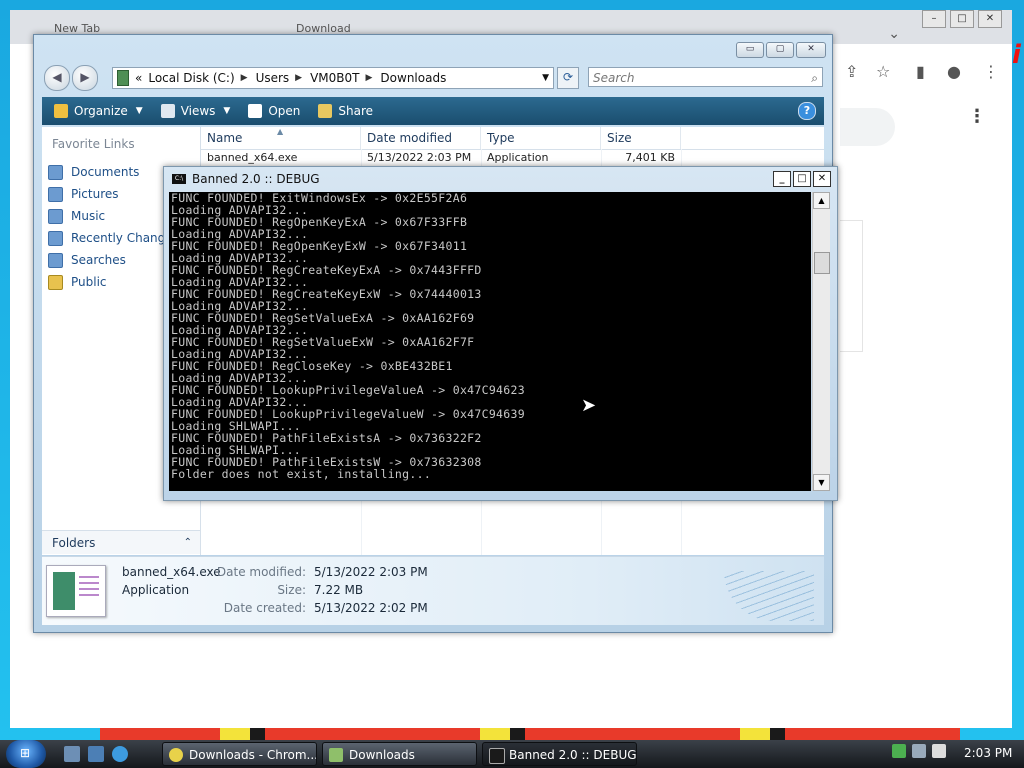 This screenshot has width=1024, height=768. I want to click on chrome-close-button: ✕, so click(990, 19).